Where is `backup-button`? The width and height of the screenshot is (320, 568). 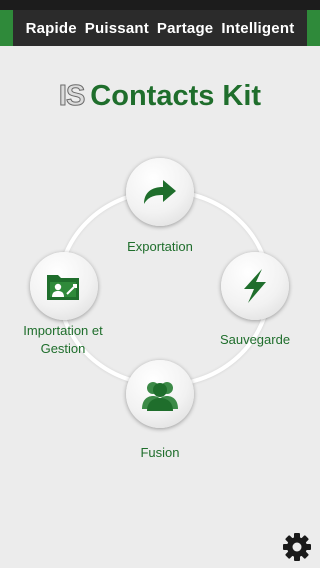
backup-button is located at coordinates (255, 286).